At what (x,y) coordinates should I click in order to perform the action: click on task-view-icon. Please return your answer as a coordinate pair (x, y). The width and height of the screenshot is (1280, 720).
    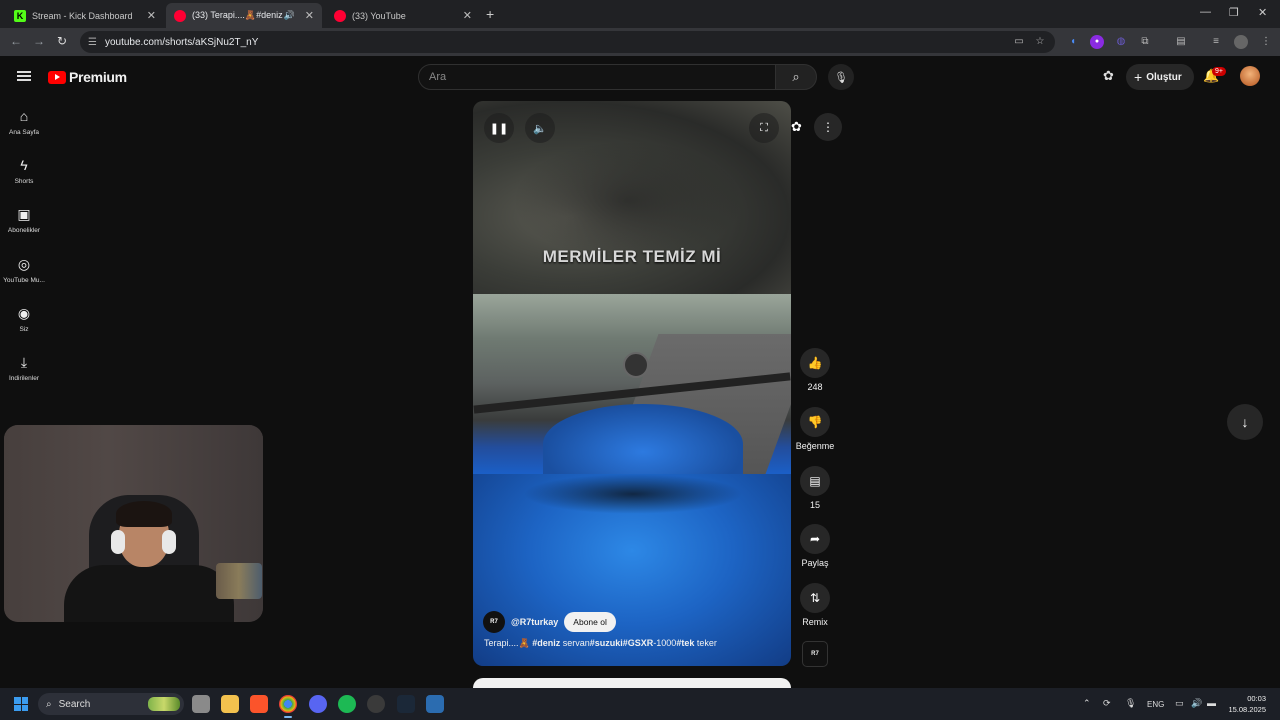
    Looking at the image, I should click on (201, 704).